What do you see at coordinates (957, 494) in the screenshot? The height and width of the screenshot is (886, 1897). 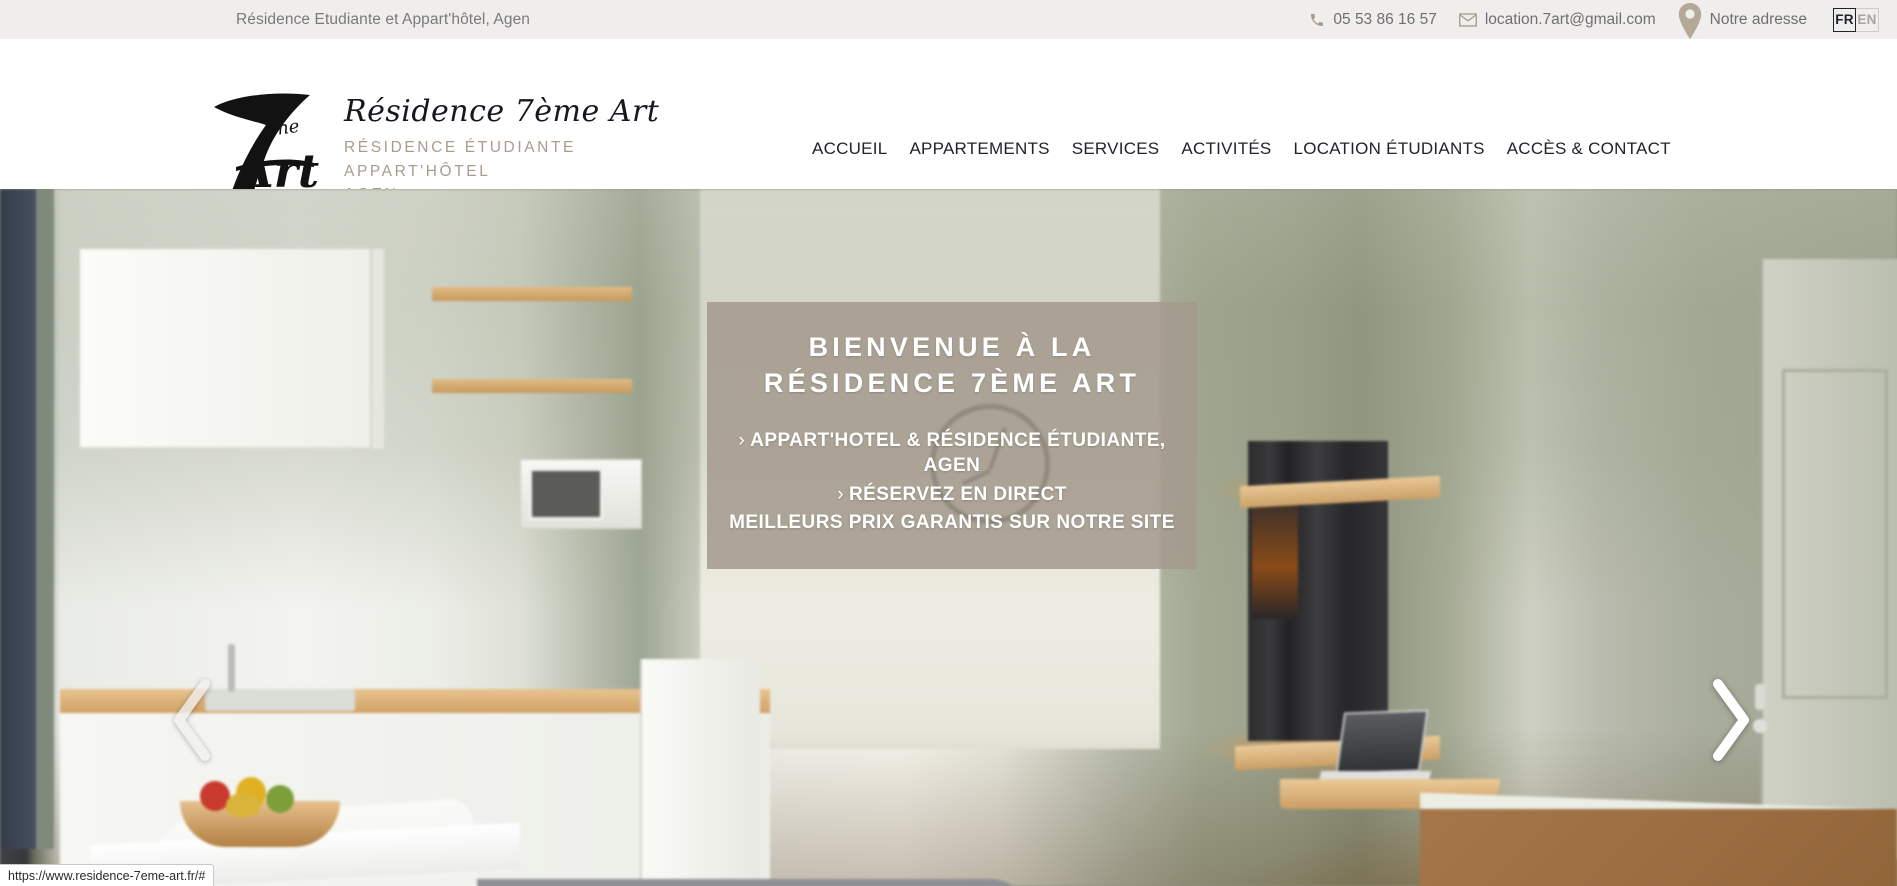 I see `hero-bullet-2-text: RÉSERVEZ EN DIRECT` at bounding box center [957, 494].